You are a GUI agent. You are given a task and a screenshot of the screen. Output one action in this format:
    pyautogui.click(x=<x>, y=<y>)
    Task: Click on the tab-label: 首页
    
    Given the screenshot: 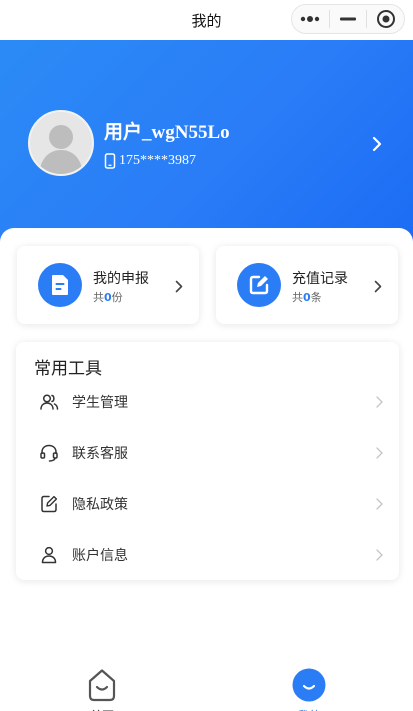 What is the action you would take?
    pyautogui.click(x=102, y=709)
    